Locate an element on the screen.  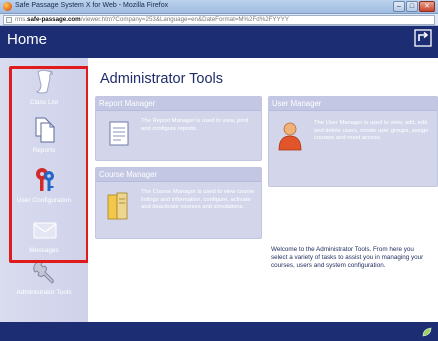
panel-title: User Manager is located at coordinates (353, 104).